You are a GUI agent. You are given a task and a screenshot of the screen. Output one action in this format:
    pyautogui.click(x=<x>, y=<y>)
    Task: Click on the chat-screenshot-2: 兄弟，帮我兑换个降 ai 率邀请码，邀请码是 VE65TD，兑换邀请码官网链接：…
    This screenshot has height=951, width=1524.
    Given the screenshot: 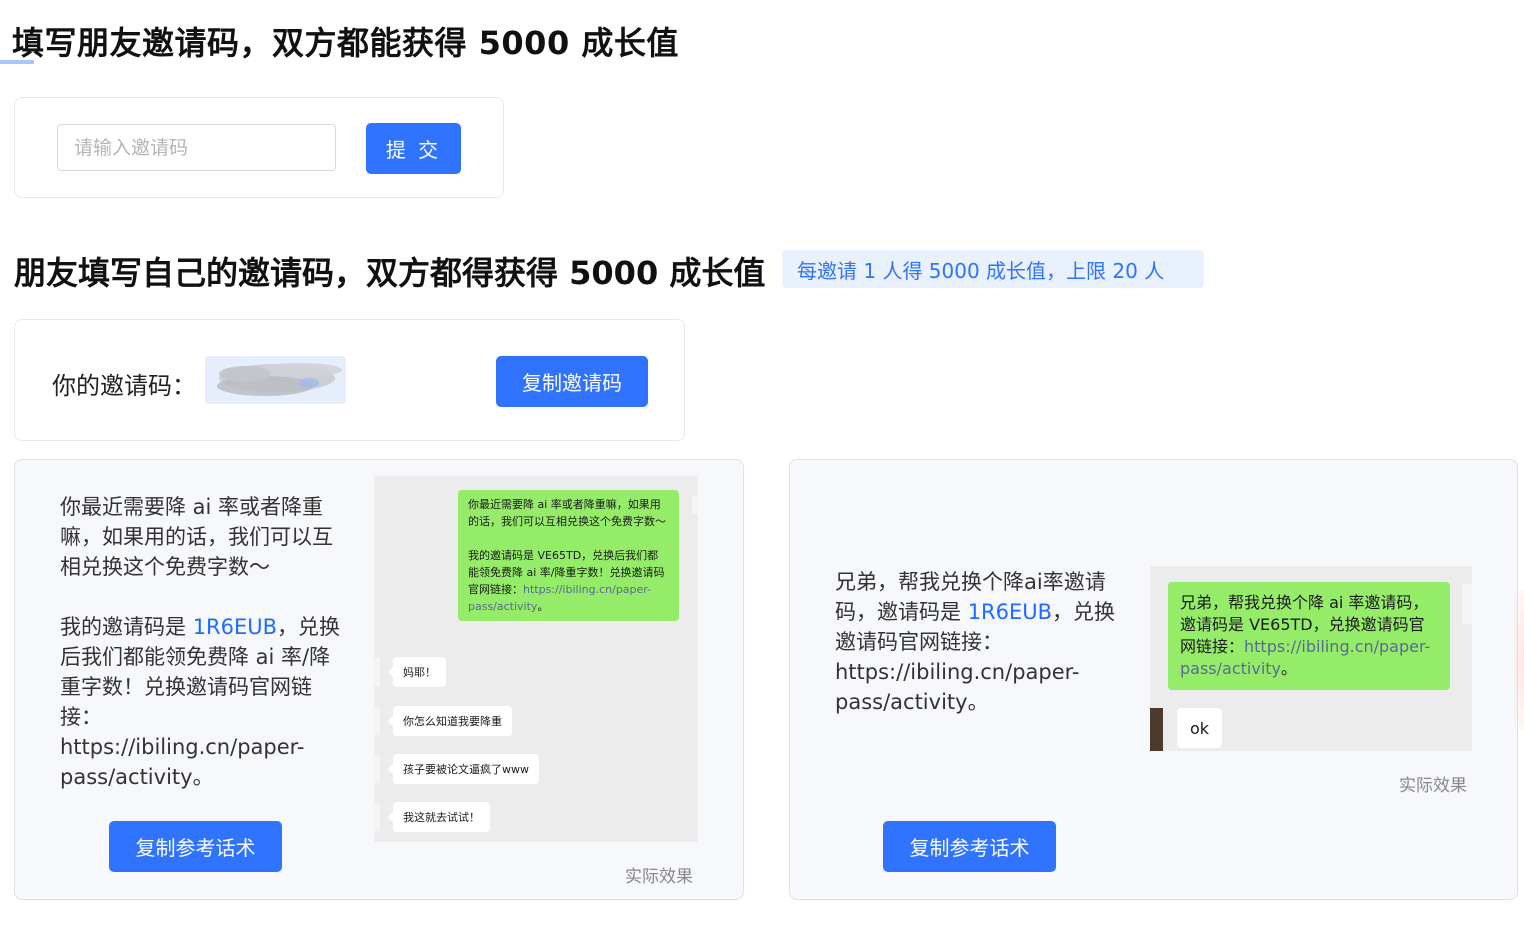 What is the action you would take?
    pyautogui.click(x=1311, y=658)
    